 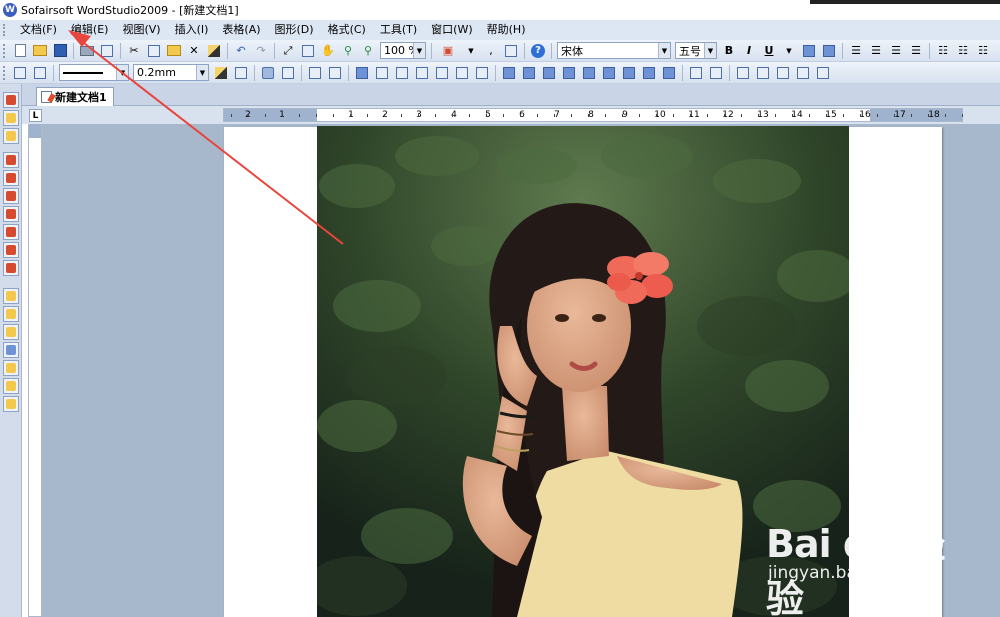 I want to click on zoom-out-button: ⚲, so click(x=368, y=51).